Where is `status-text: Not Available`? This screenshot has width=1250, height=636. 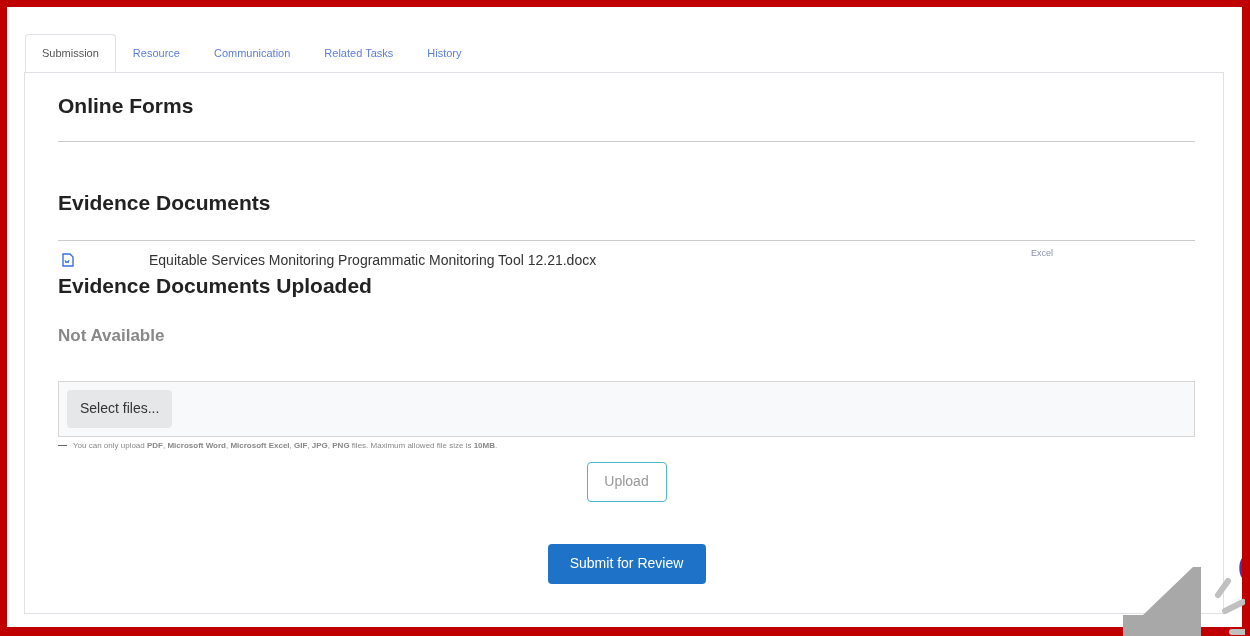
status-text: Not Available is located at coordinates (112, 336).